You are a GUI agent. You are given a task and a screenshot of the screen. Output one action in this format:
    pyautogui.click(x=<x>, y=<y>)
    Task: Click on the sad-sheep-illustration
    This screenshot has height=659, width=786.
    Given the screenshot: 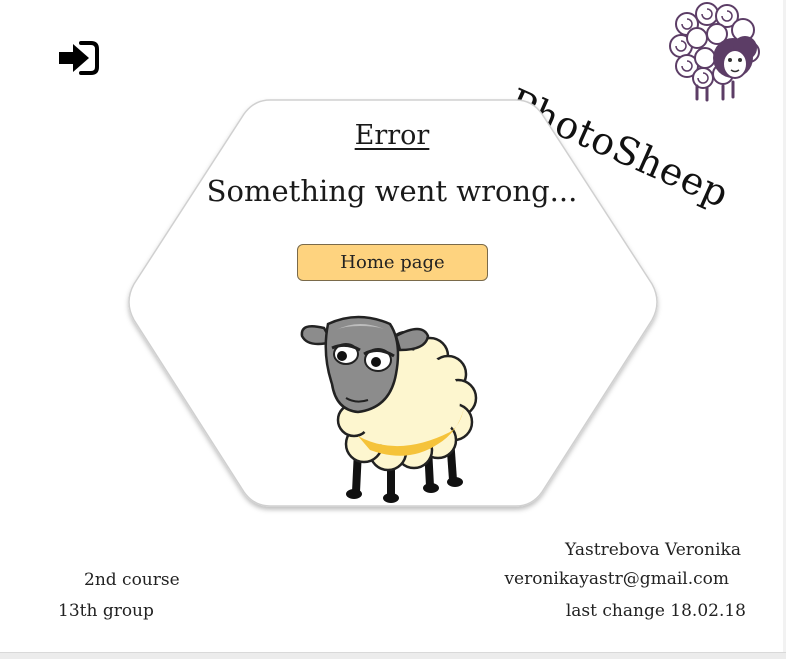 What is the action you would take?
    pyautogui.click(x=393, y=408)
    